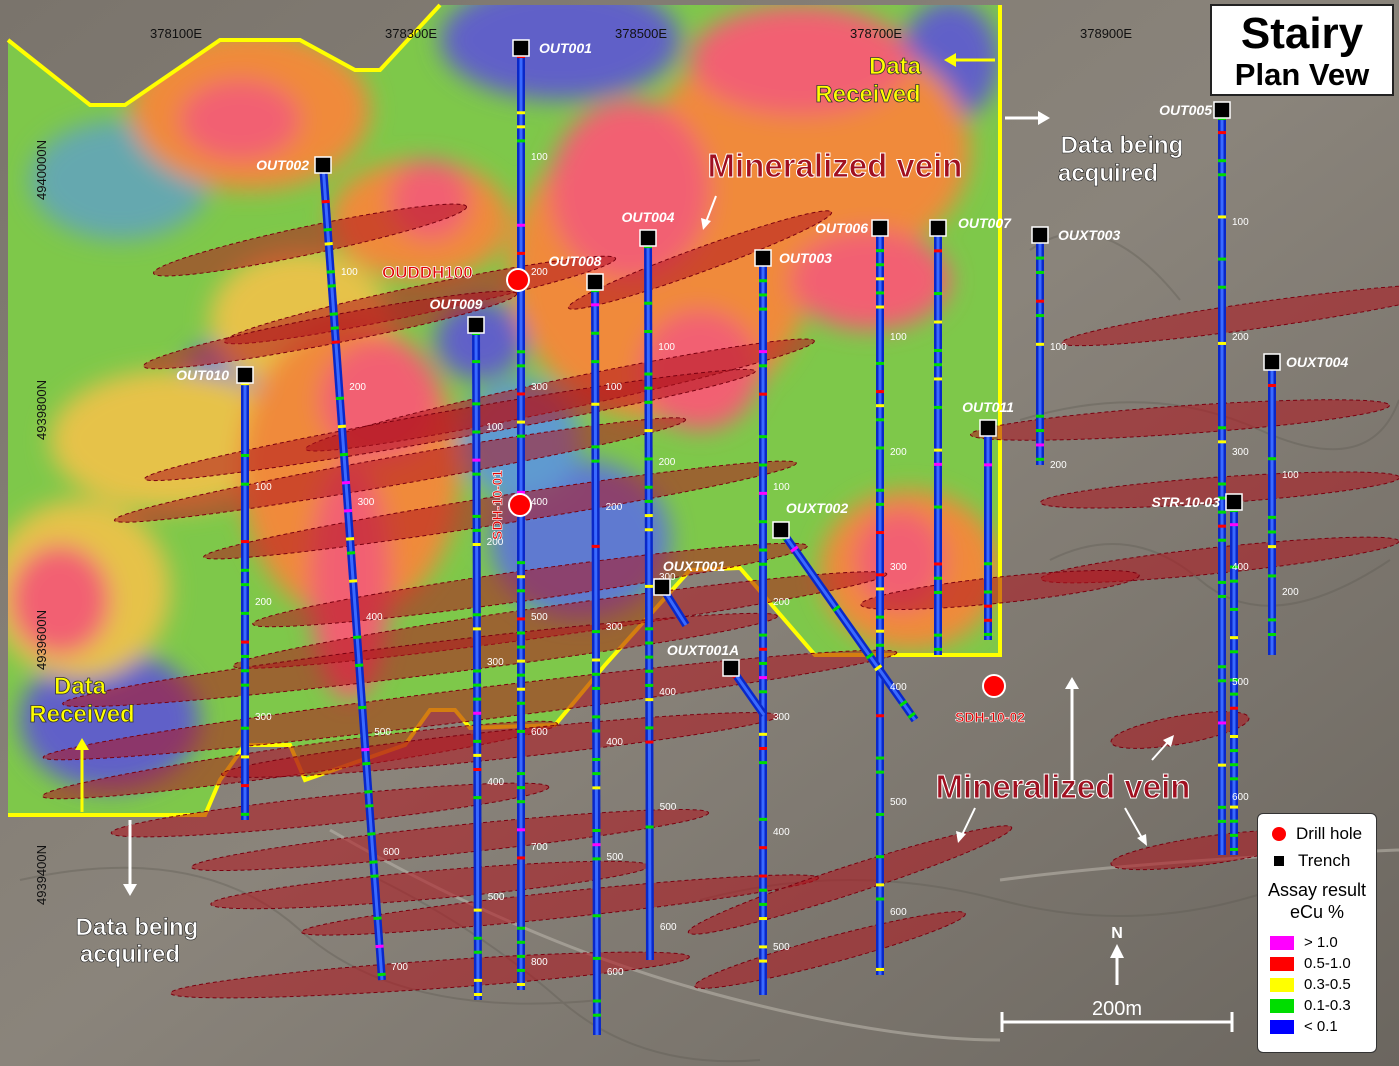 The width and height of the screenshot is (1399, 1066). Describe the element at coordinates (130, 954) in the screenshot. I see `data-acquired-bottom-line2: acquired` at that location.